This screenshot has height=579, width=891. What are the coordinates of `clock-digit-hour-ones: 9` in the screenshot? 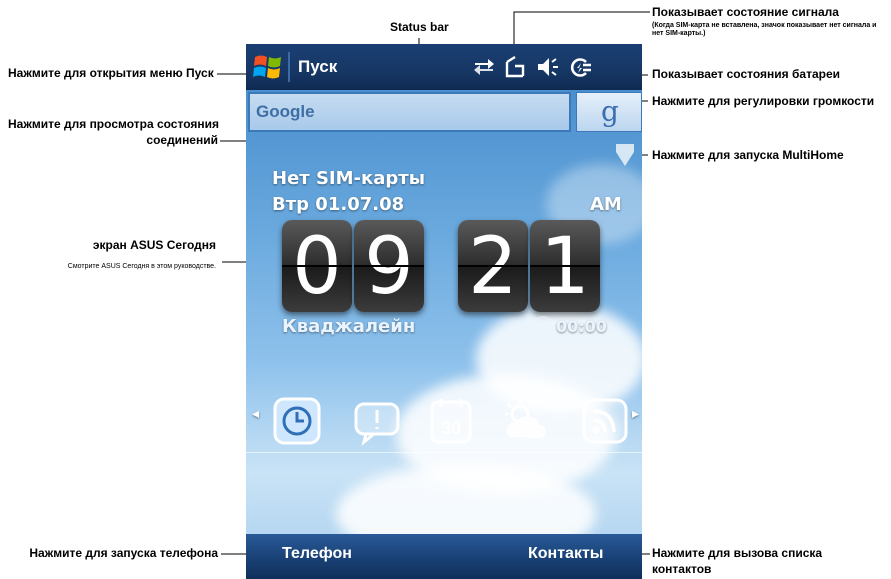 It's located at (389, 266).